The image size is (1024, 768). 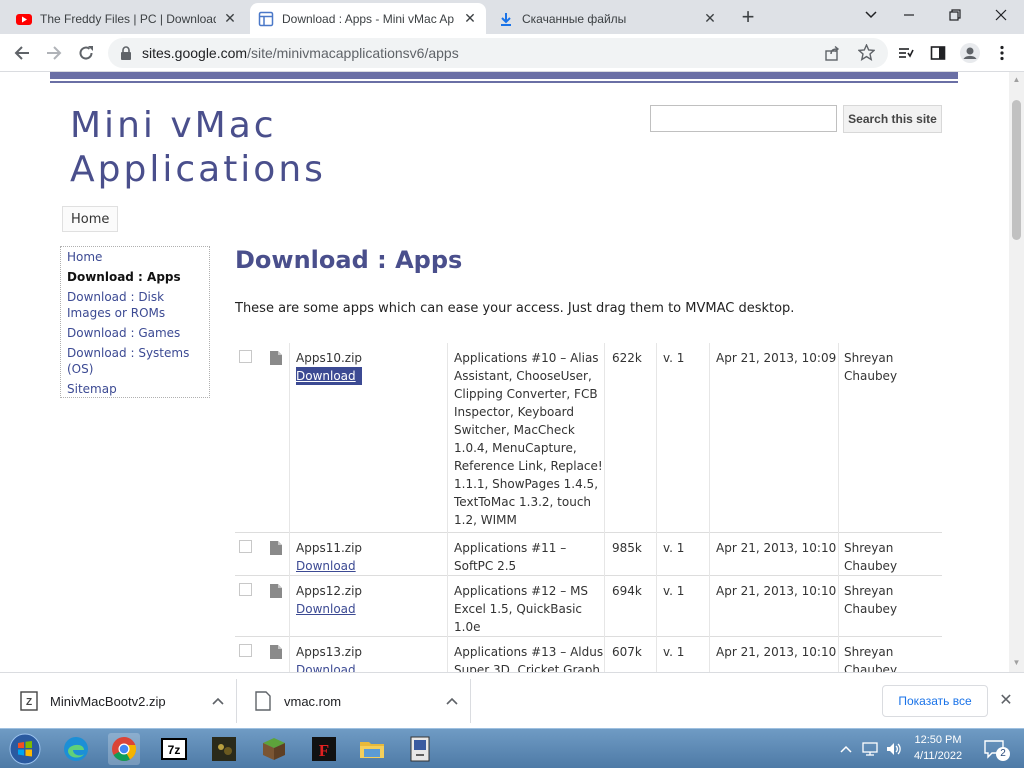 I want to click on menu-button, so click(x=1002, y=53).